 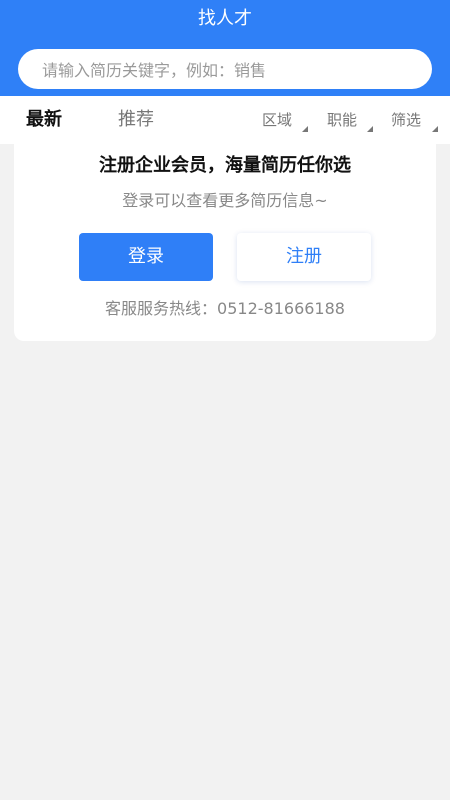 I want to click on service-hotline: 客服服务热线：0512-81666188, so click(x=225, y=308).